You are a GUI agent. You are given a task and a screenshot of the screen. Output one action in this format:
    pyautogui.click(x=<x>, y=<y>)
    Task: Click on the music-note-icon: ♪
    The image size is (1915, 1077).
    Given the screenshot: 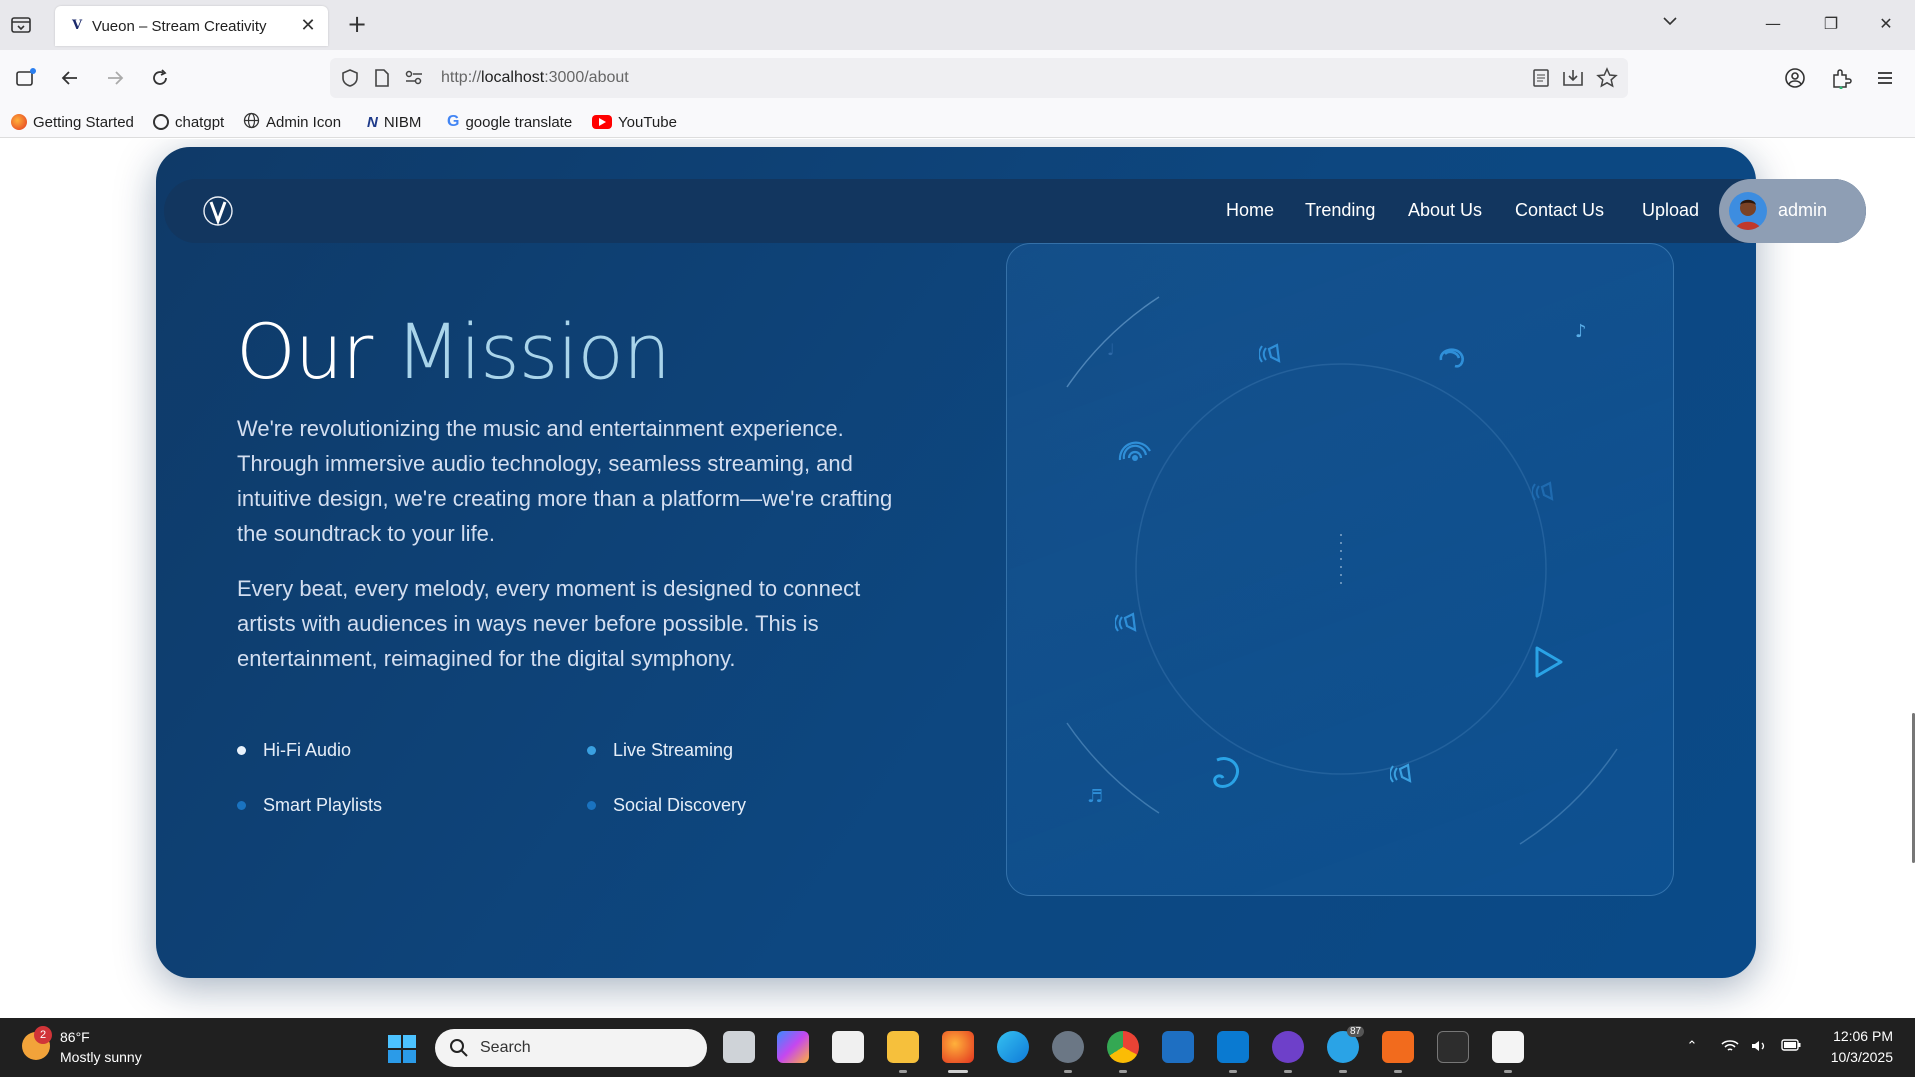 What is the action you would take?
    pyautogui.click(x=1581, y=331)
    